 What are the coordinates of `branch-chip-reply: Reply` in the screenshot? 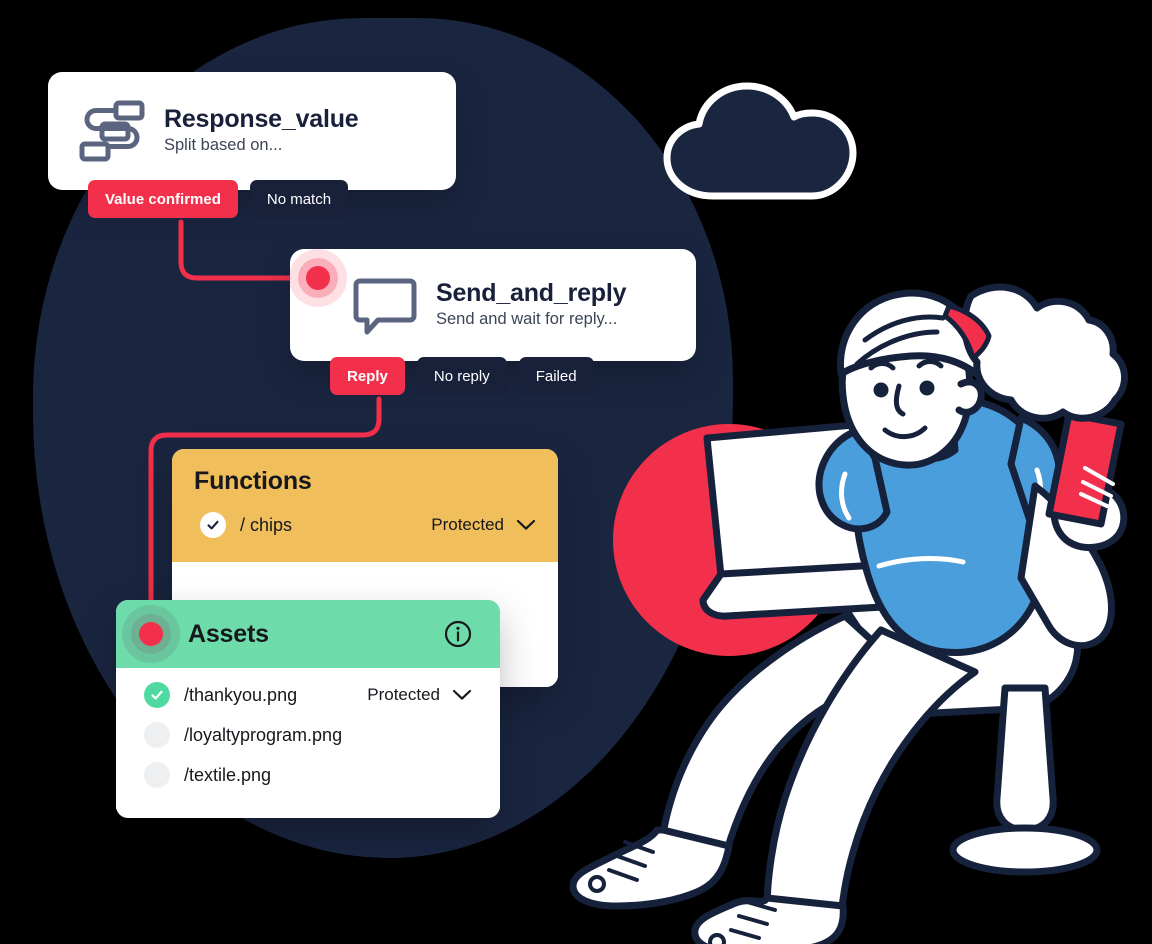 It's located at (367, 376).